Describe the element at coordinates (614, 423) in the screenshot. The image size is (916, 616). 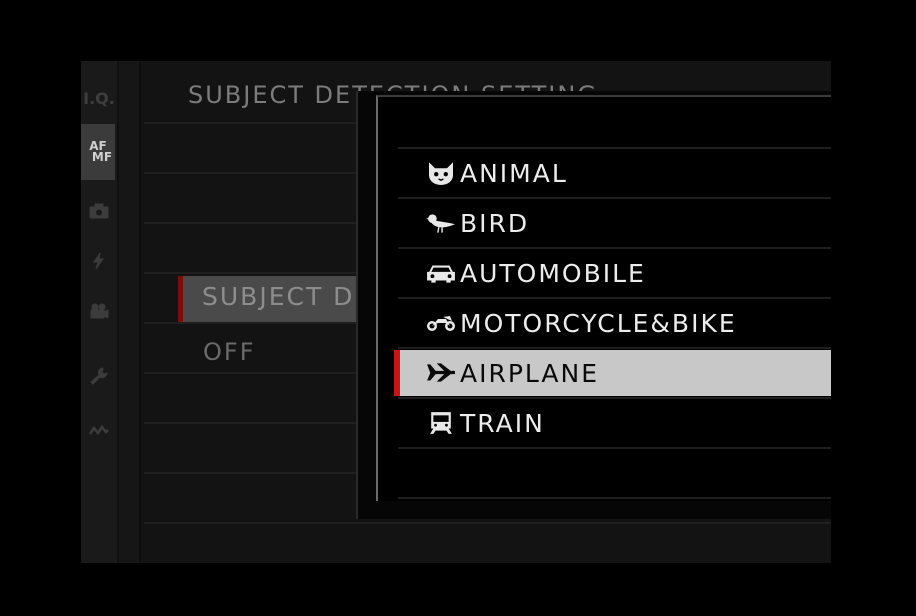
I see `option-train: TRAIN` at that location.